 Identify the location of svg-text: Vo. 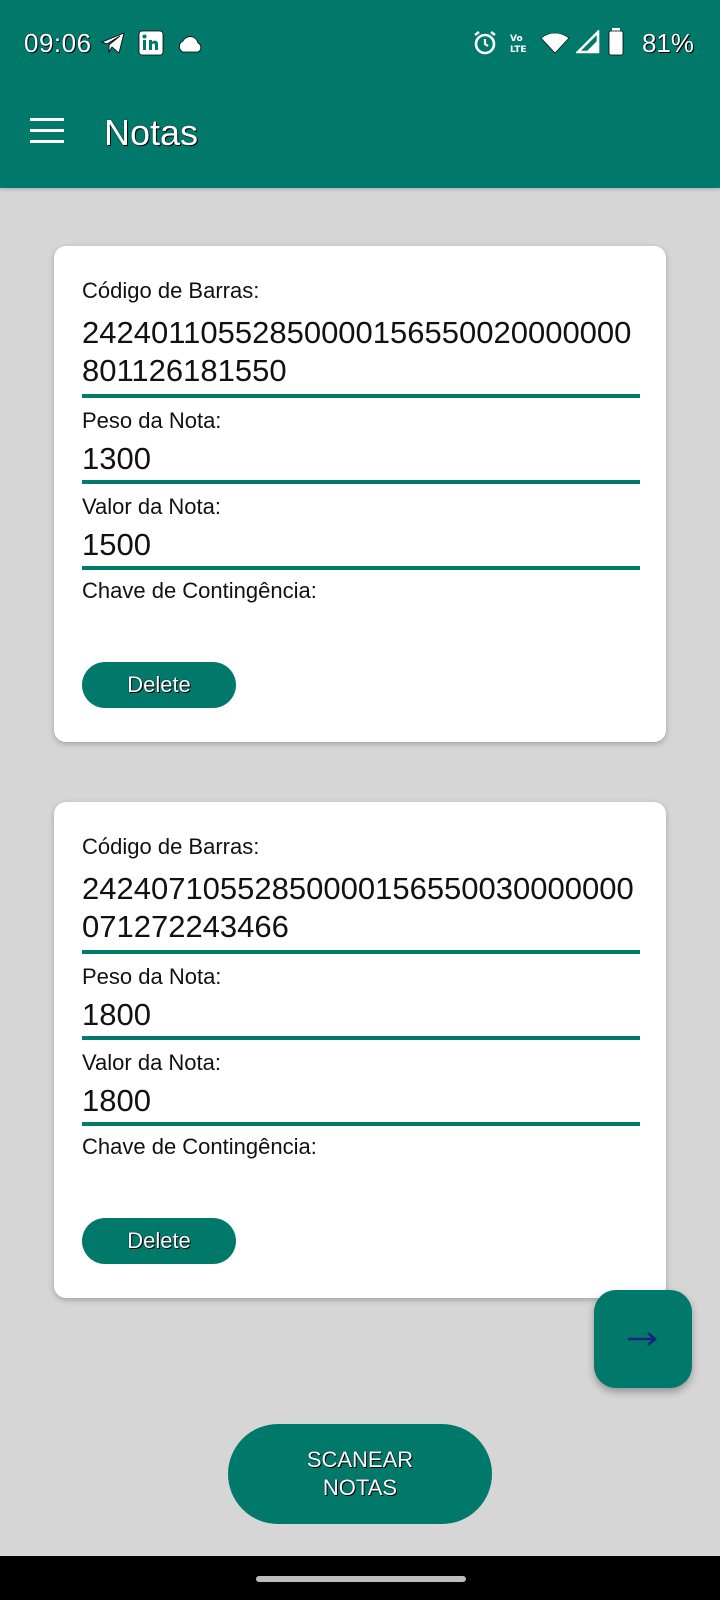
(516, 39).